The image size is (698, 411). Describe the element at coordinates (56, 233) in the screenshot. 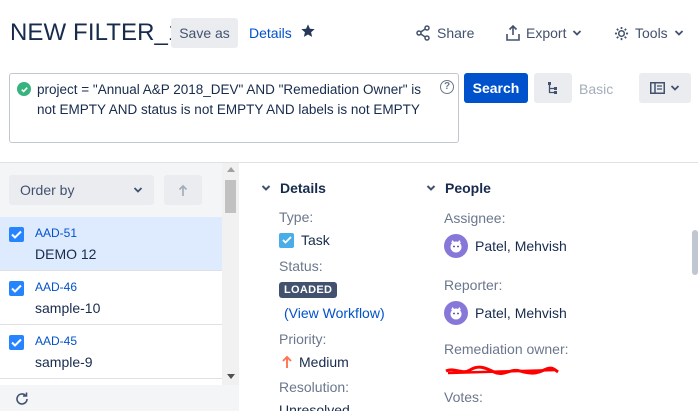

I see `issue-key-link: AAD-51` at that location.